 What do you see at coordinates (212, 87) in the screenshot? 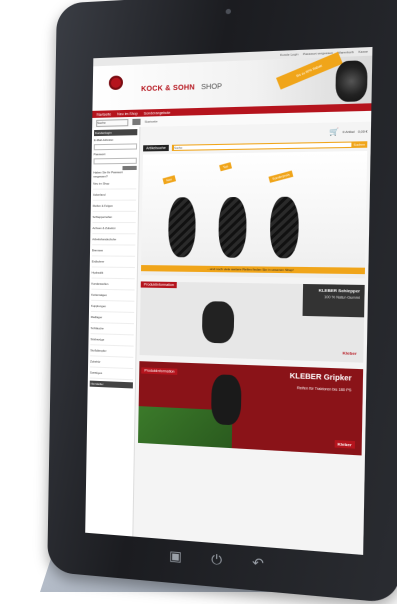
I see `logo-shop: SHOP` at bounding box center [212, 87].